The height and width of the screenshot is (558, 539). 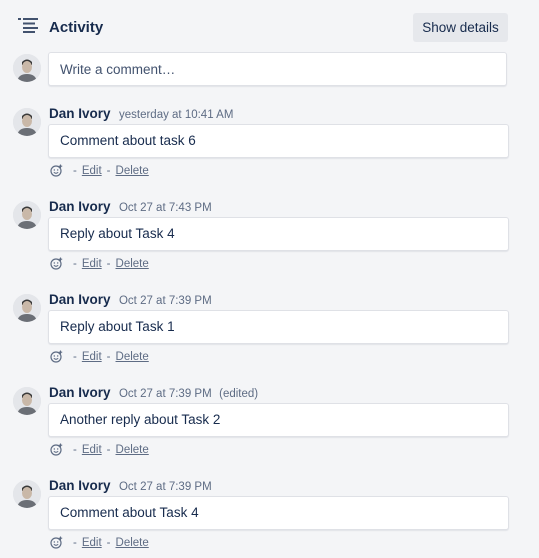 I want to click on comment-body: Comment about task 6, so click(x=278, y=141).